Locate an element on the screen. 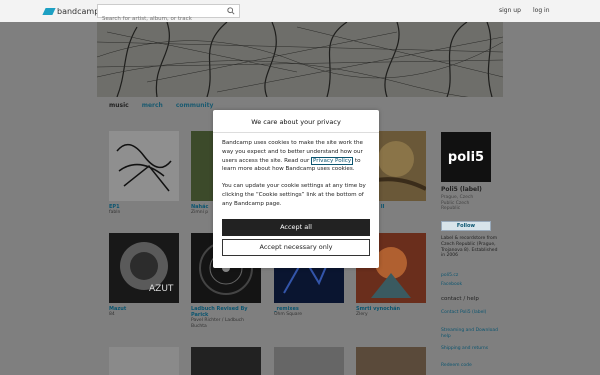 Image resolution: width=600 pixels, height=375 pixels. album-cover: AZUT is located at coordinates (144, 268).